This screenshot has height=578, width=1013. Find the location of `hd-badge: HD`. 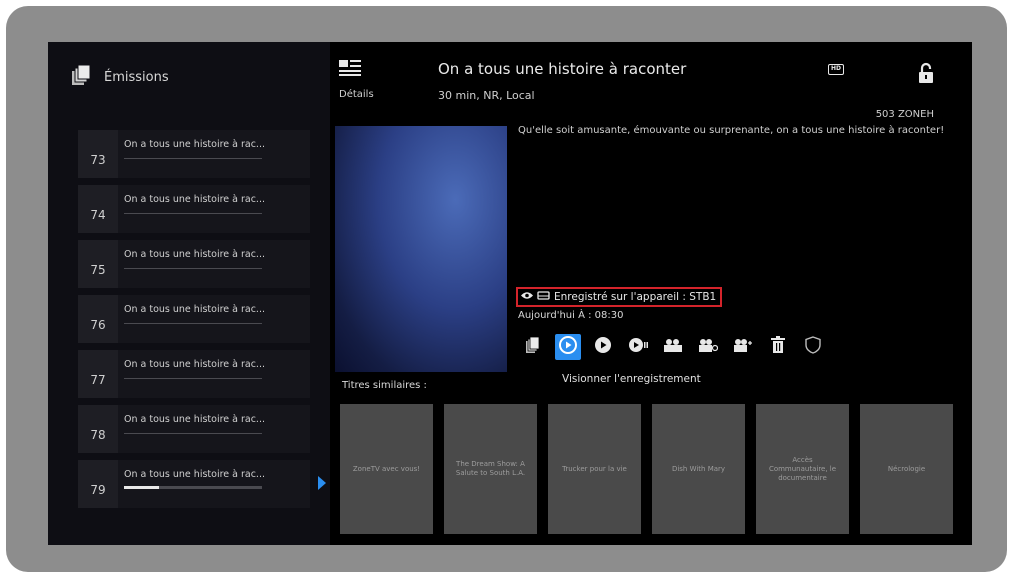

hd-badge: HD is located at coordinates (836, 69).